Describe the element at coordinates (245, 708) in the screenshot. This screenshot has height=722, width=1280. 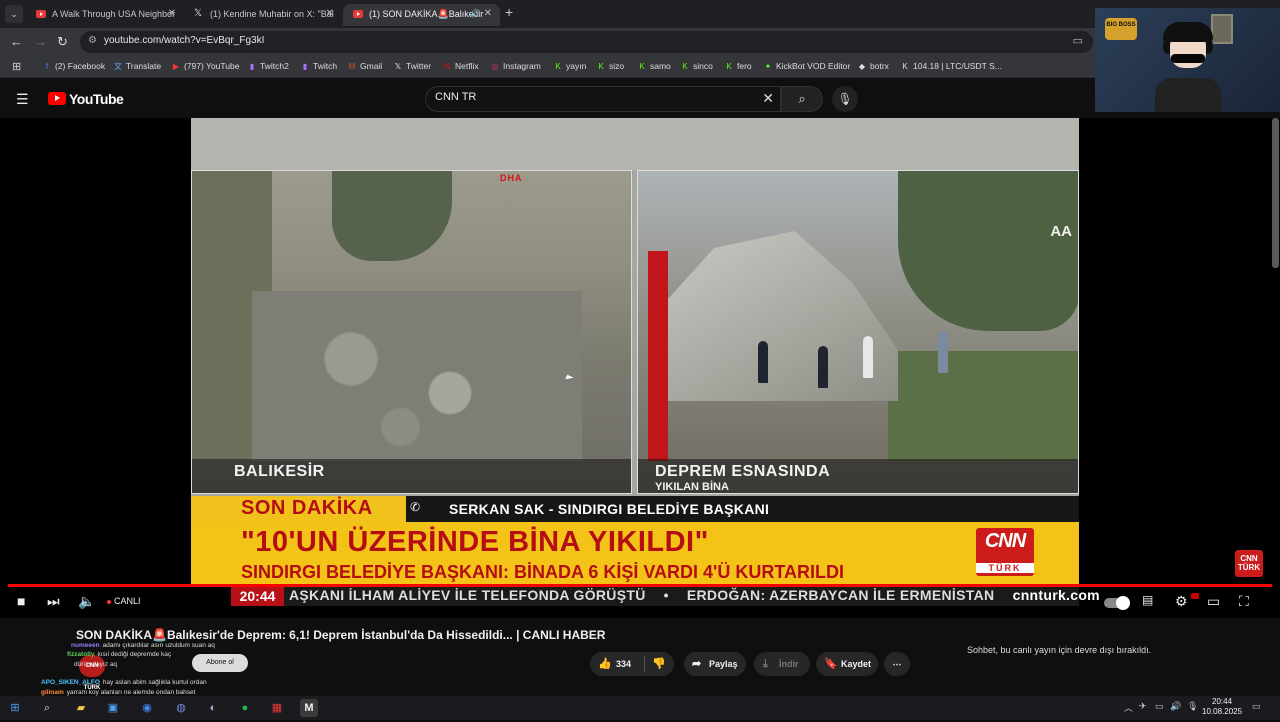
I see `spotify-icon: ●` at that location.